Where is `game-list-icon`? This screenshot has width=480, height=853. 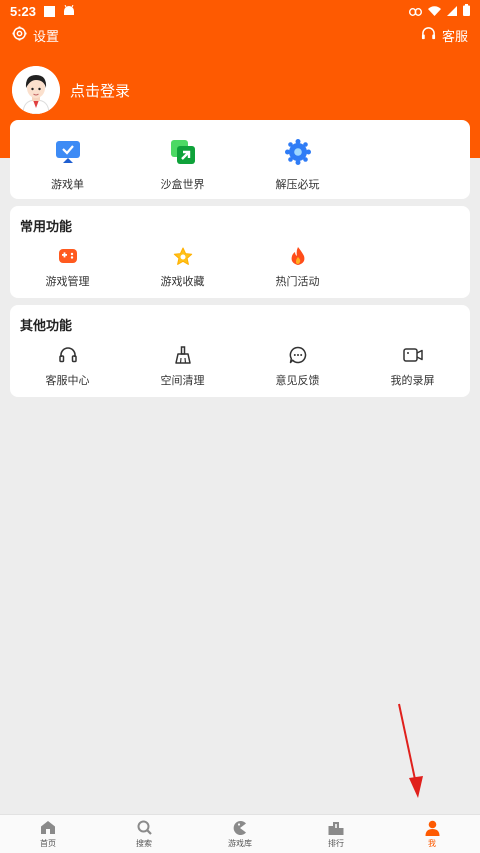 game-list-icon is located at coordinates (68, 152).